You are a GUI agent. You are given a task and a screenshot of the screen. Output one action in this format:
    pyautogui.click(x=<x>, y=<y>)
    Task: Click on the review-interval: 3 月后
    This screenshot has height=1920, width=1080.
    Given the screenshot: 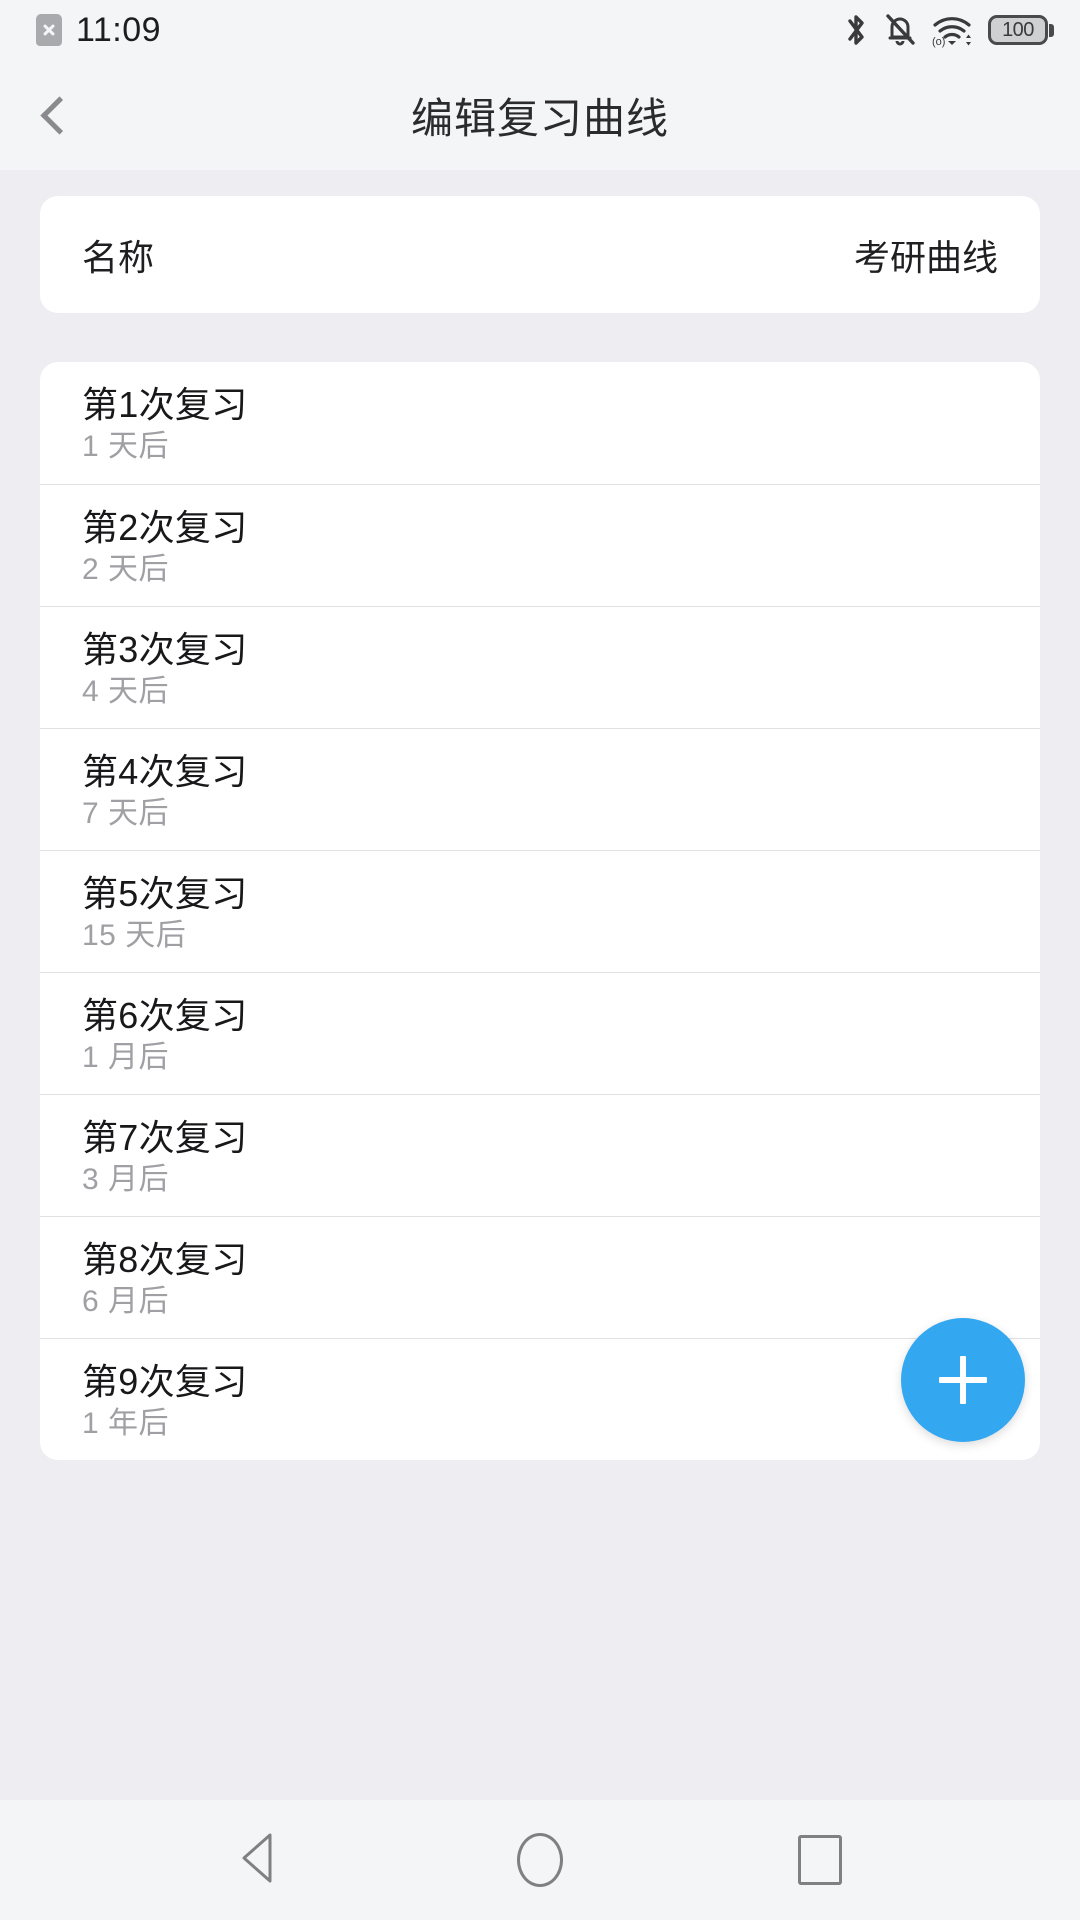 What is the action you would take?
    pyautogui.click(x=126, y=1180)
    